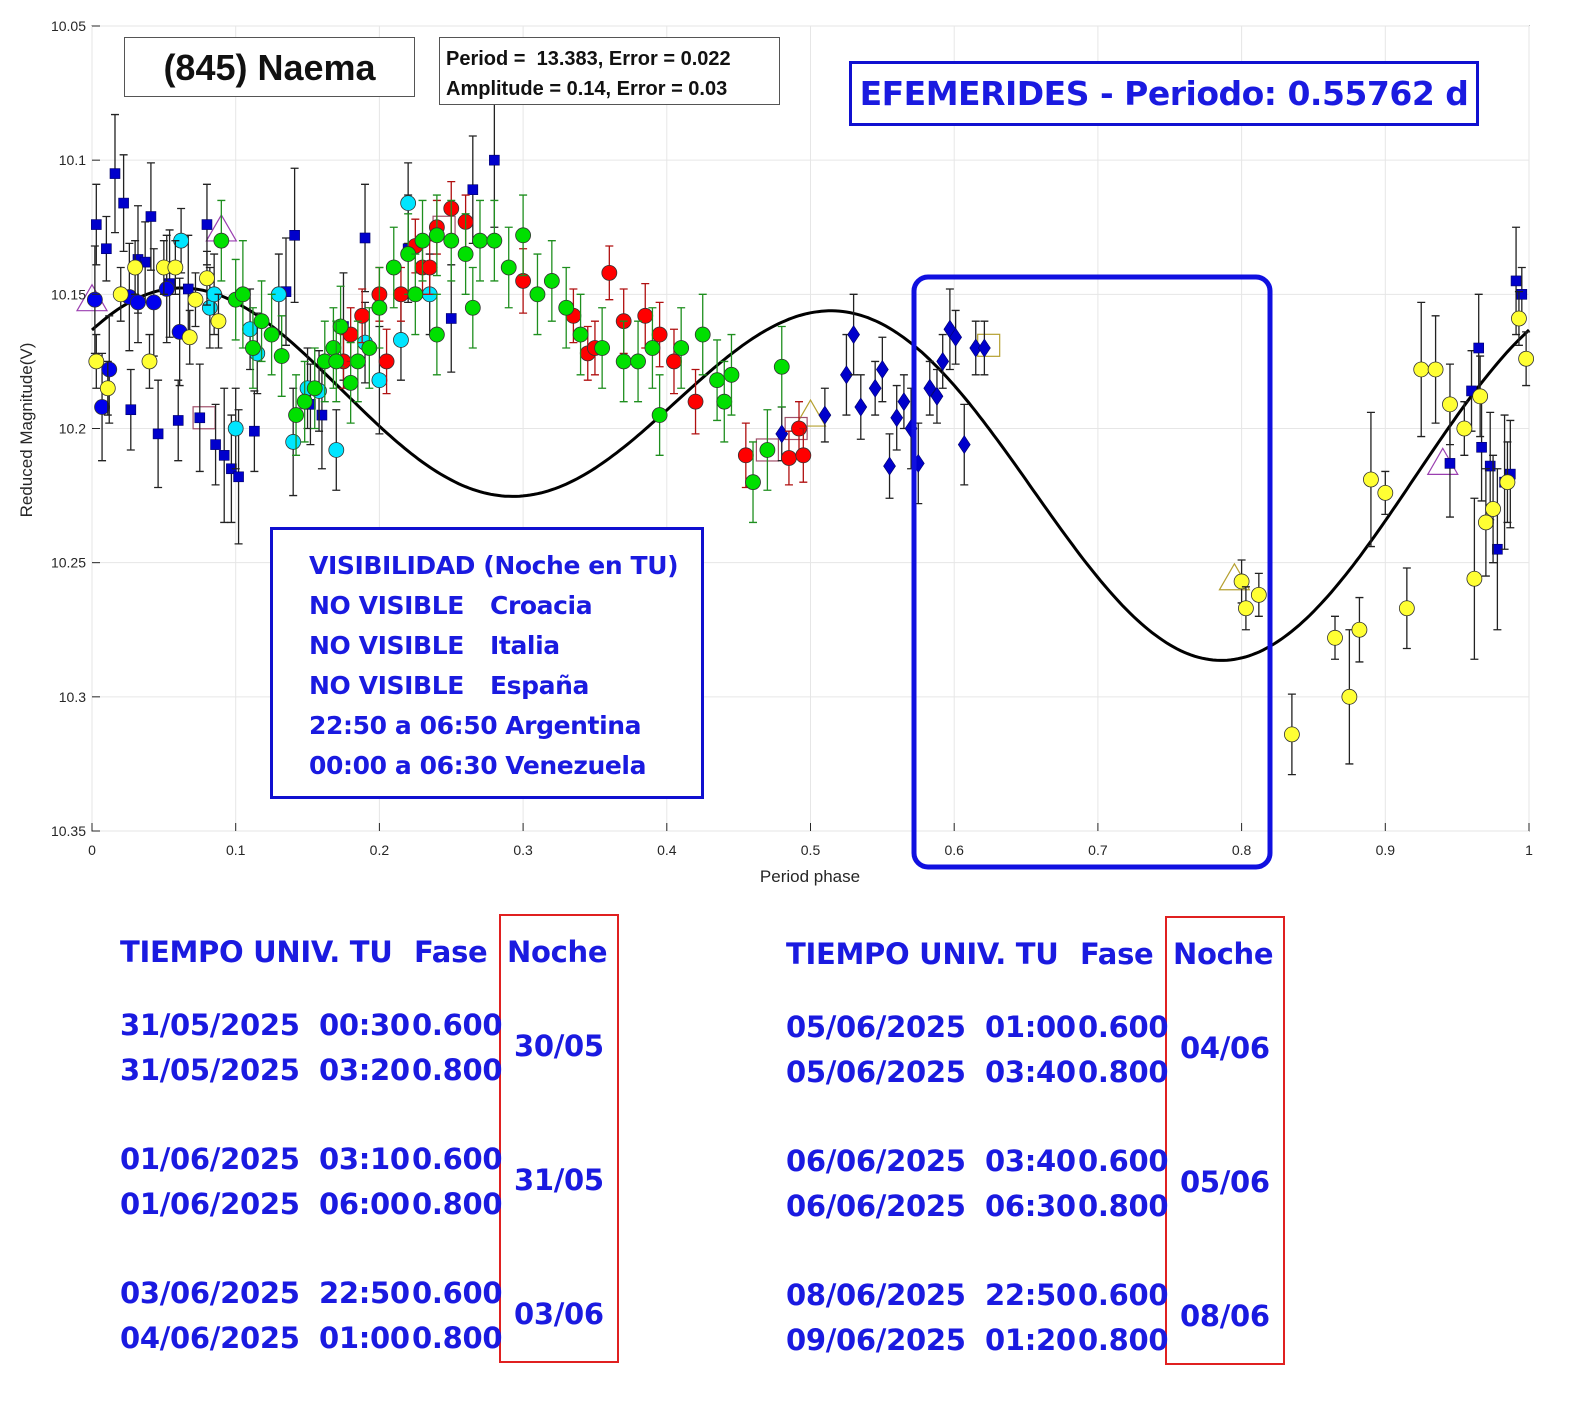 Image resolution: width=1573 pixels, height=1417 pixels. I want to click on ephemeris-time: 03:40, so click(1030, 1072).